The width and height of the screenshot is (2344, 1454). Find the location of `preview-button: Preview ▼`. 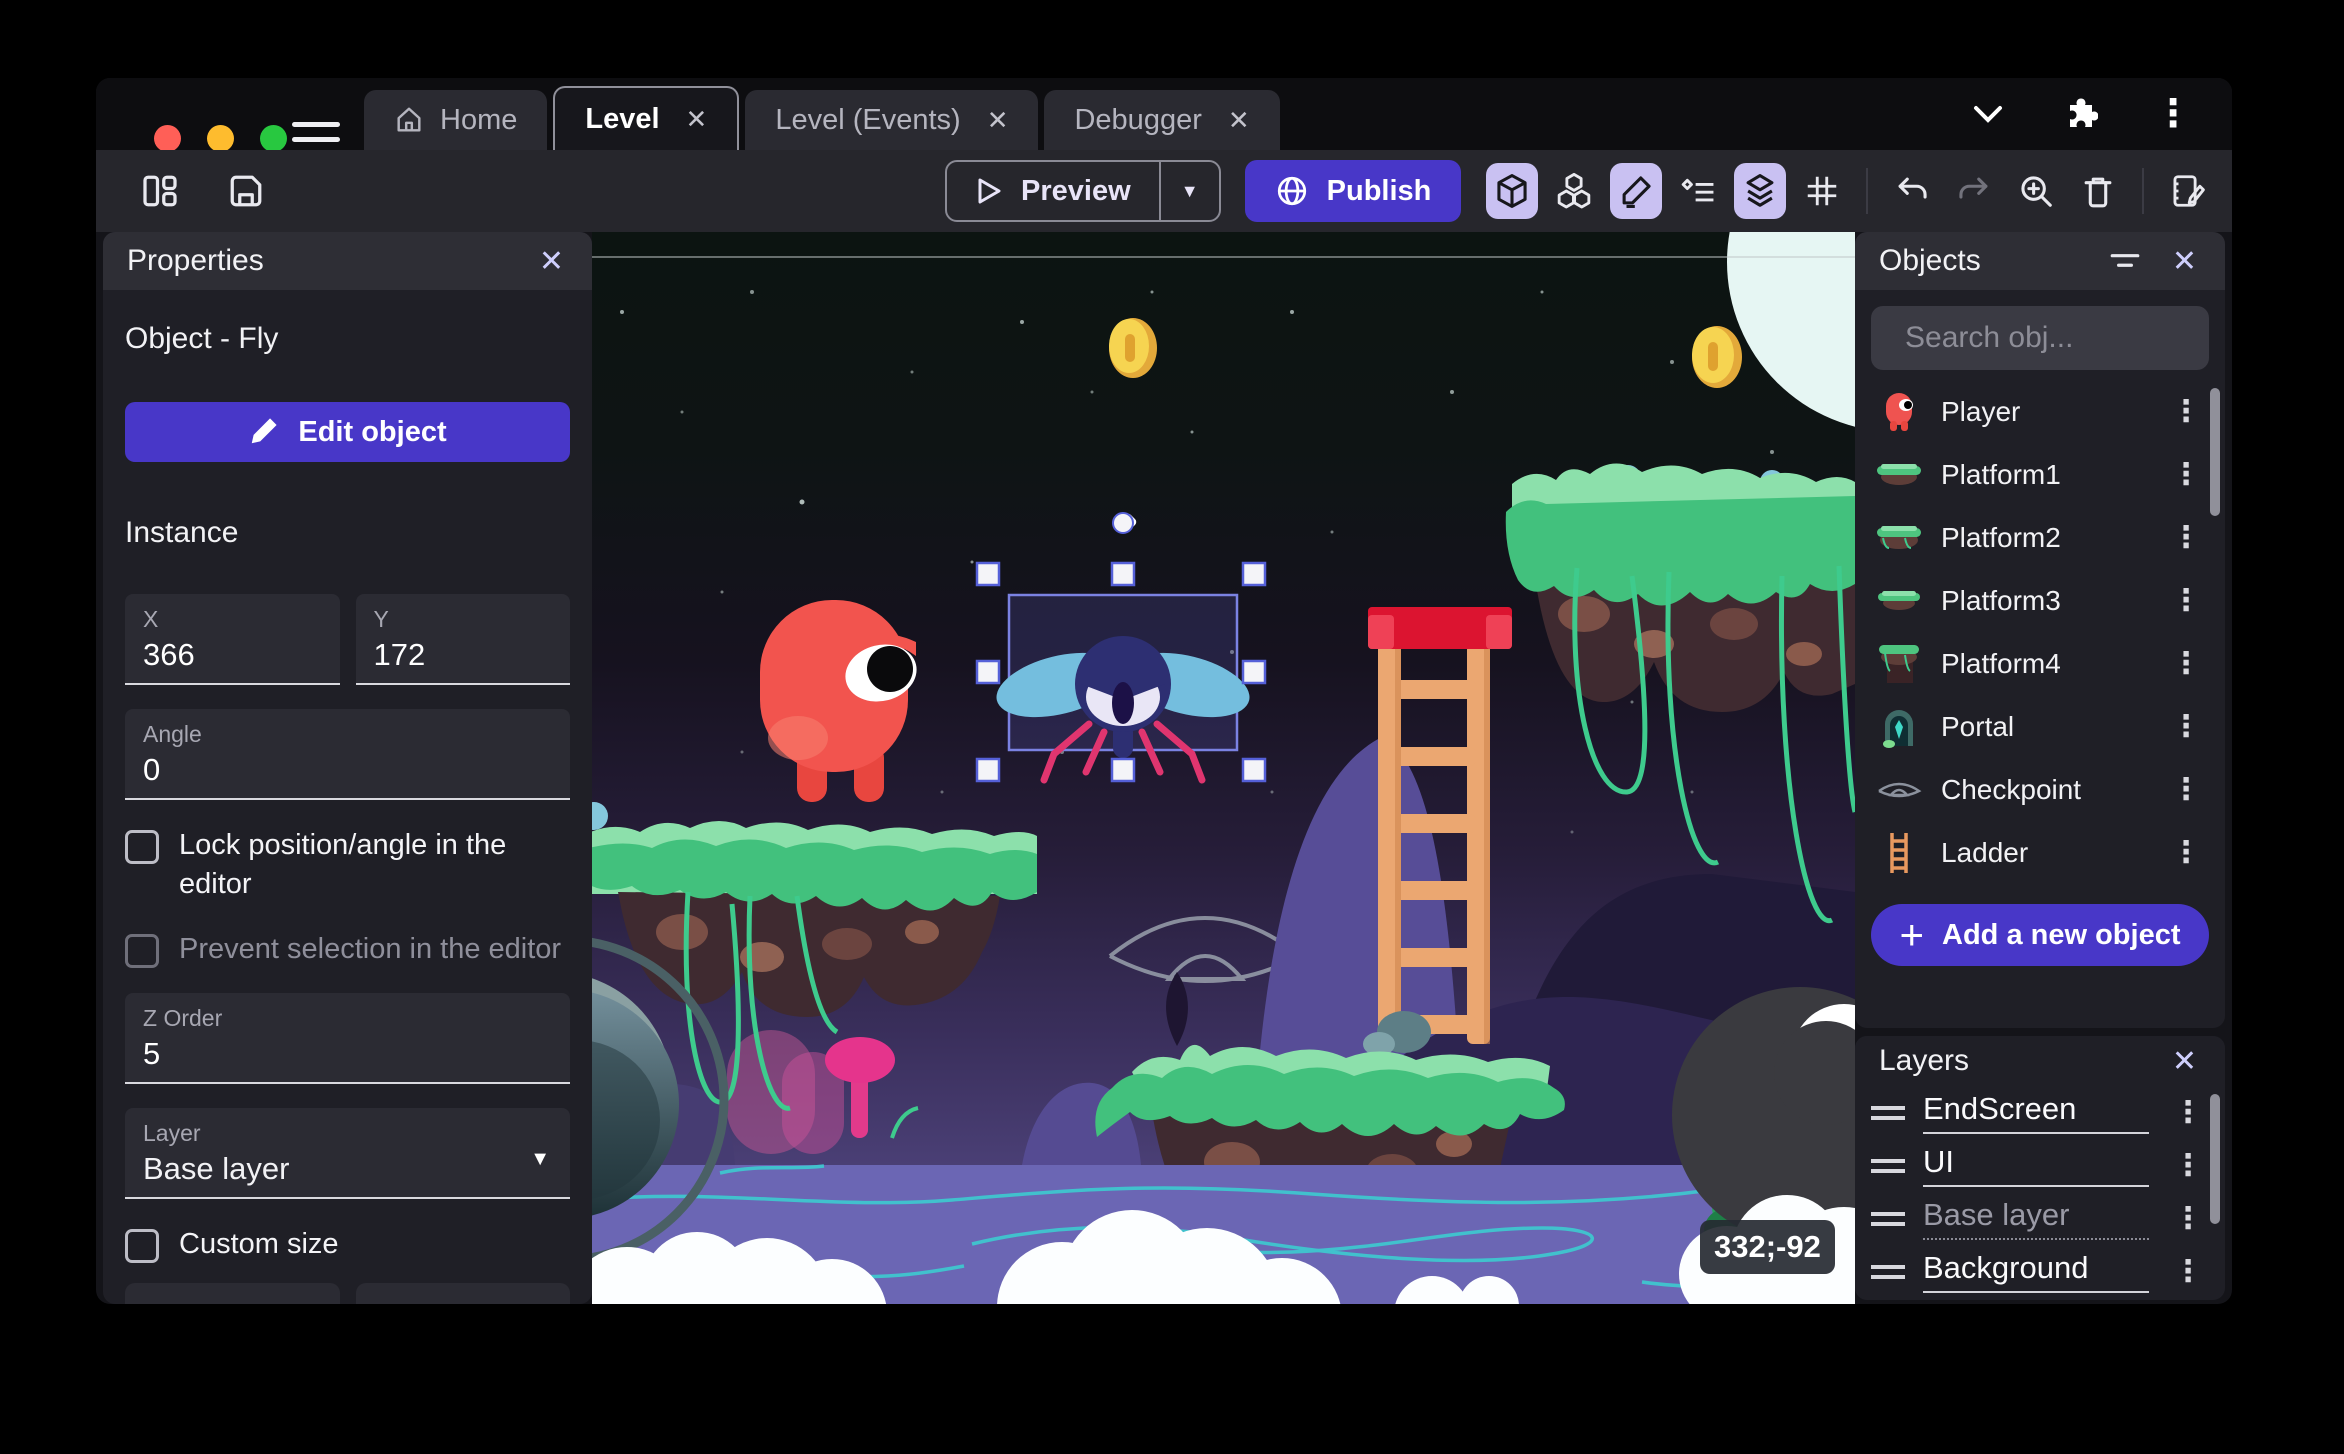

preview-button: Preview ▼ is located at coordinates (1083, 191).